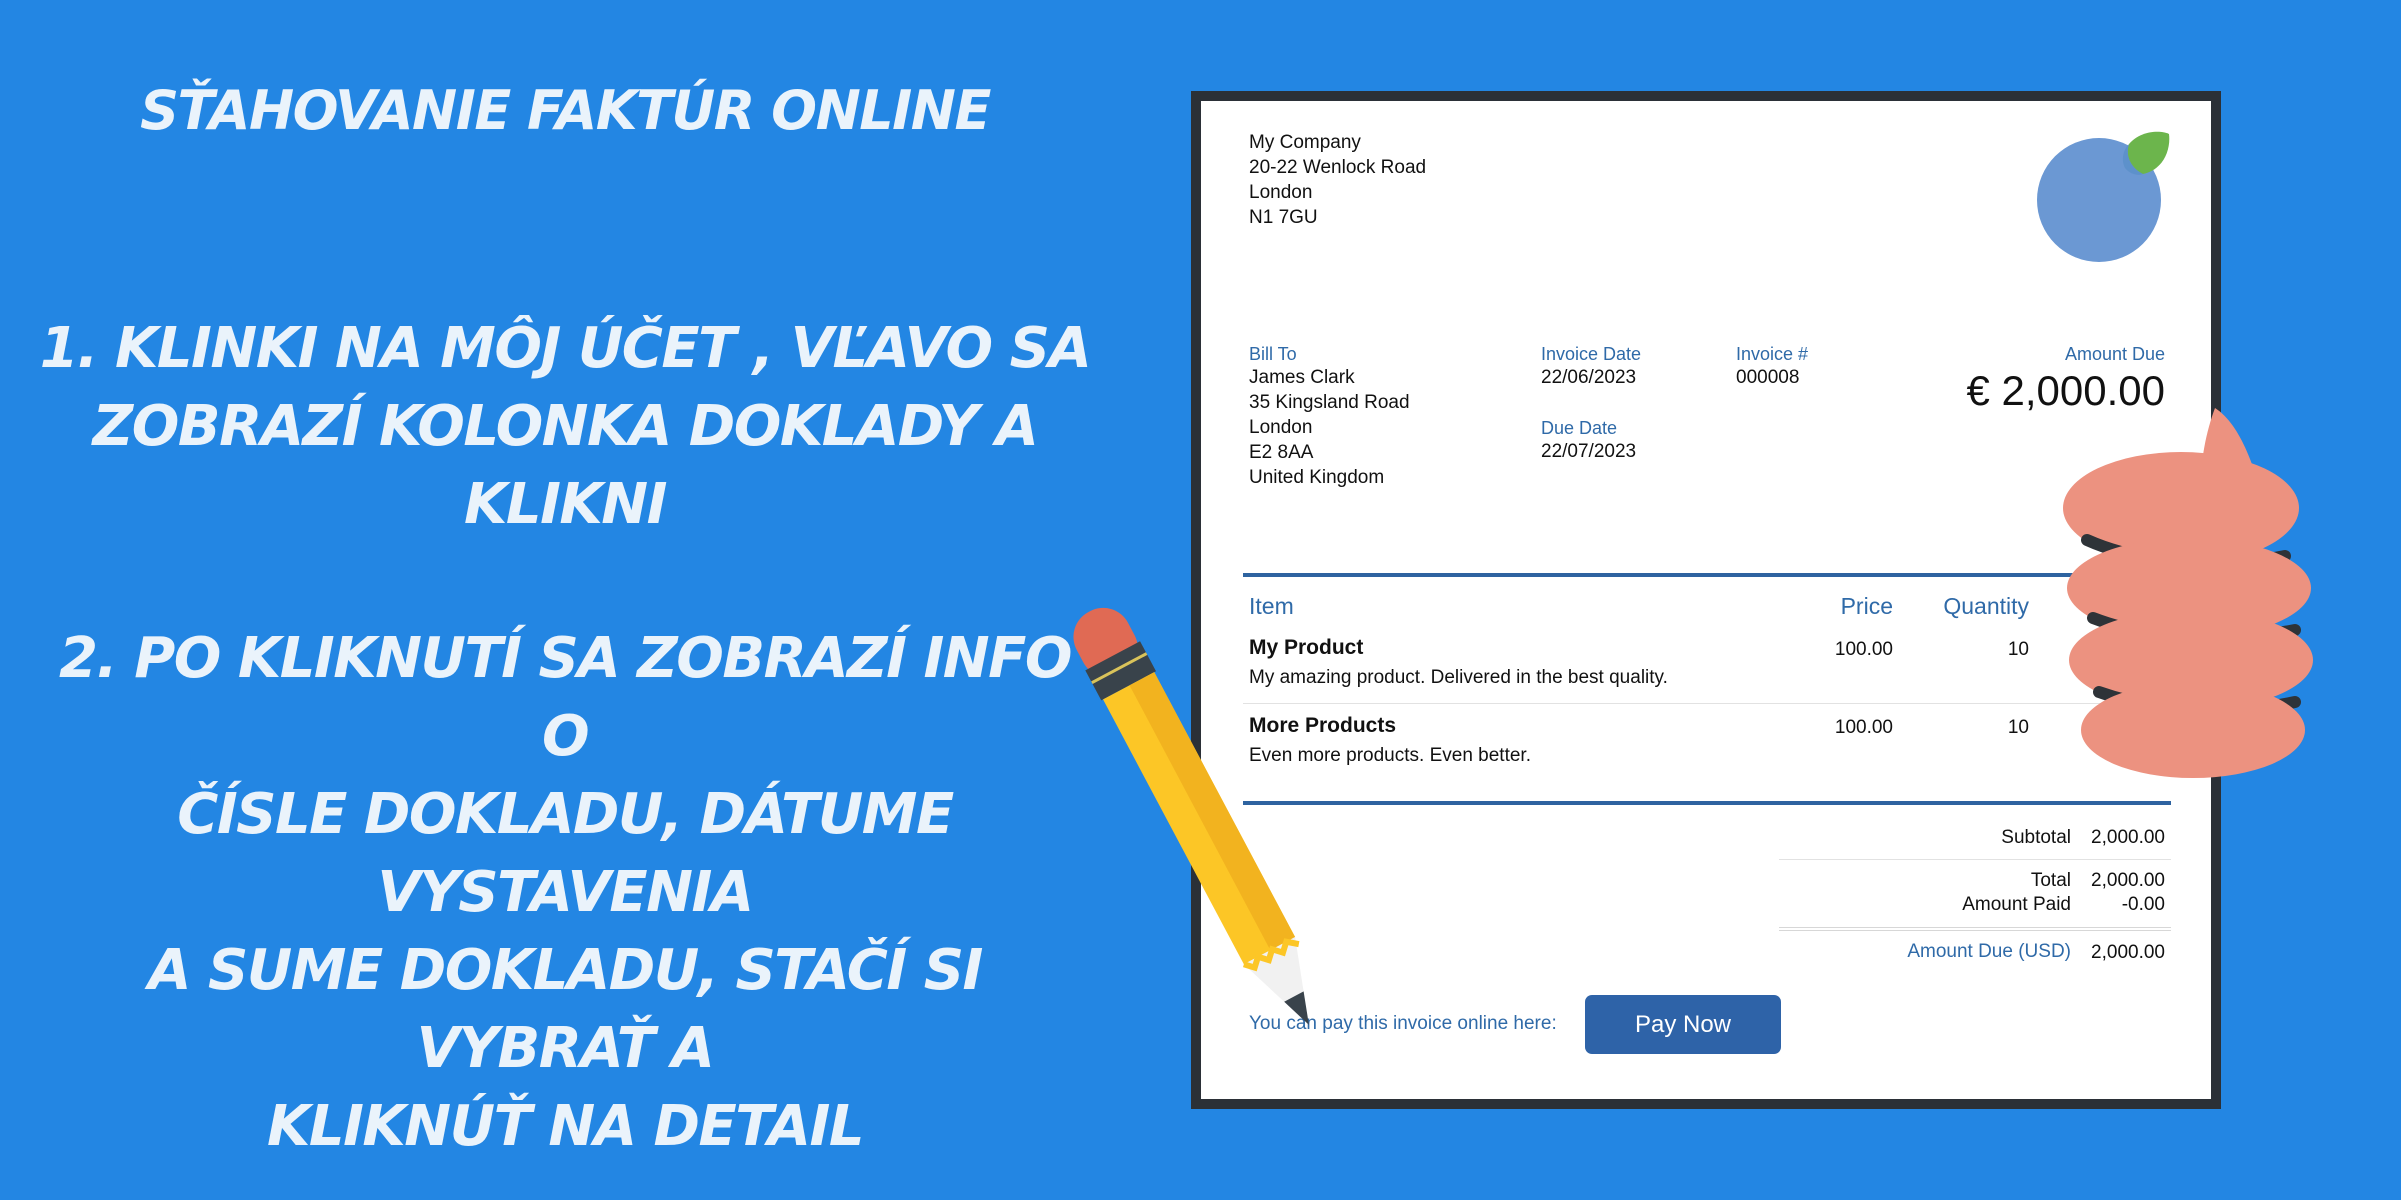 This screenshot has height=1200, width=2401. I want to click on pay-now-button: Pay Now, so click(1683, 1024).